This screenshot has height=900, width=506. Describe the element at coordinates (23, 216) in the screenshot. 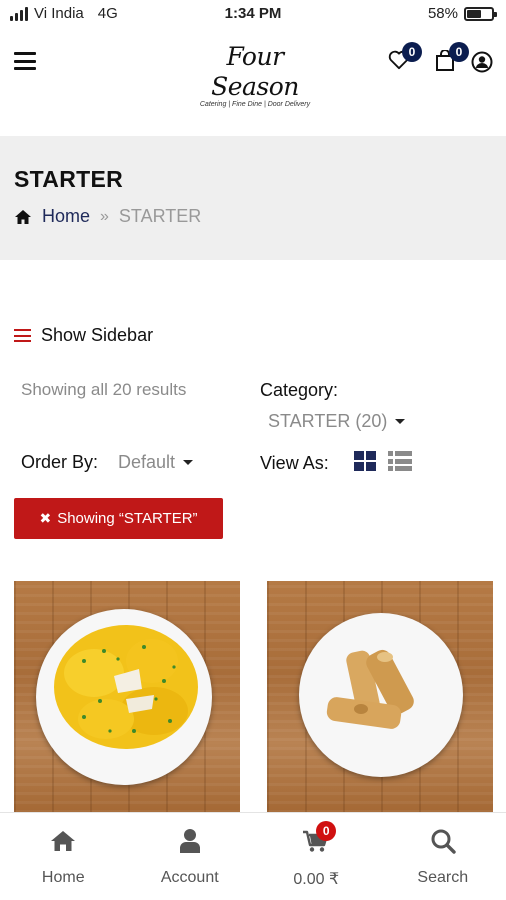

I see `home-small-icon` at that location.